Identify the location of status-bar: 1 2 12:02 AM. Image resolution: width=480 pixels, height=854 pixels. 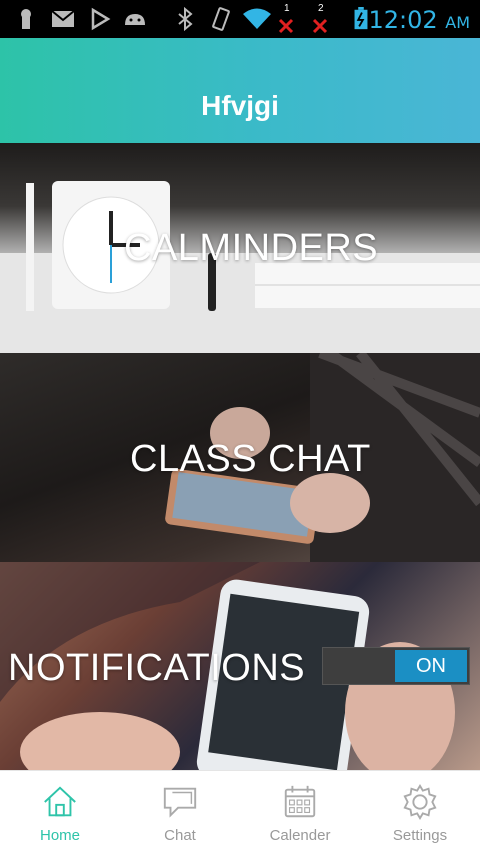
(240, 19).